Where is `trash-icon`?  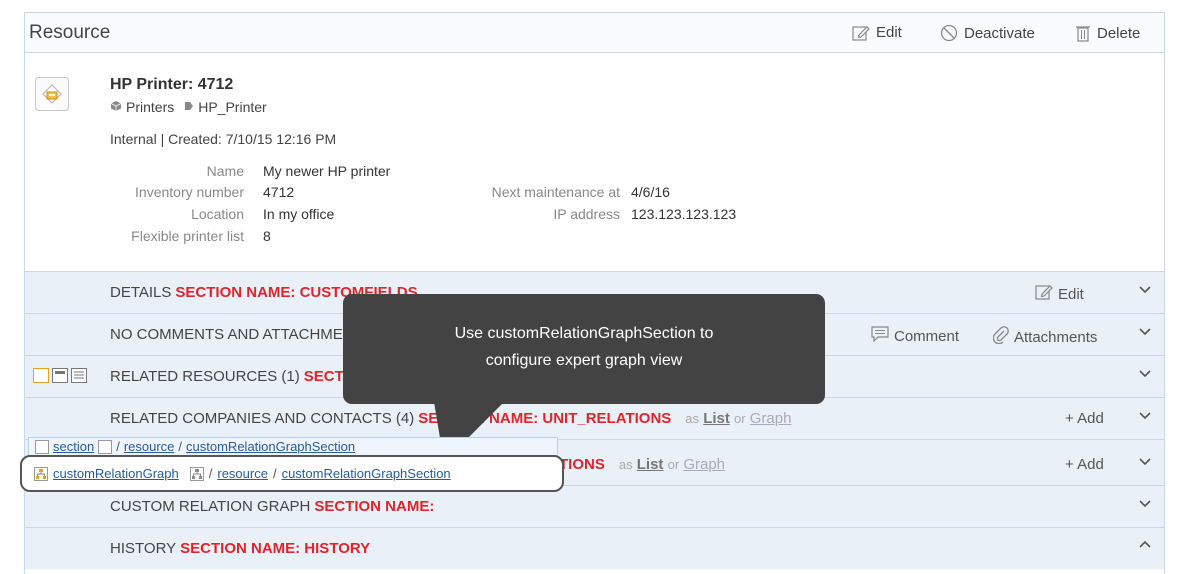
trash-icon is located at coordinates (1083, 33).